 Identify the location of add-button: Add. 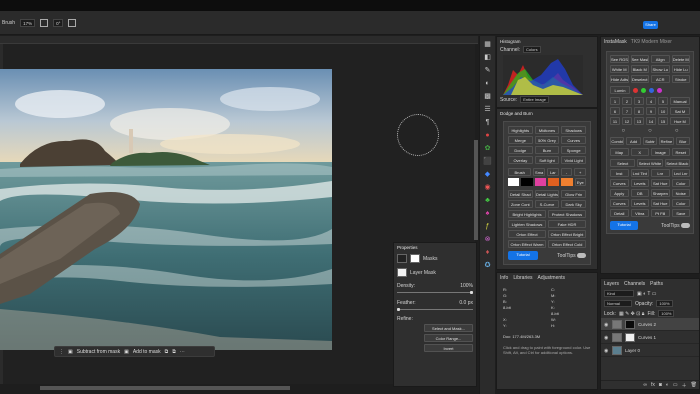
(633, 141).